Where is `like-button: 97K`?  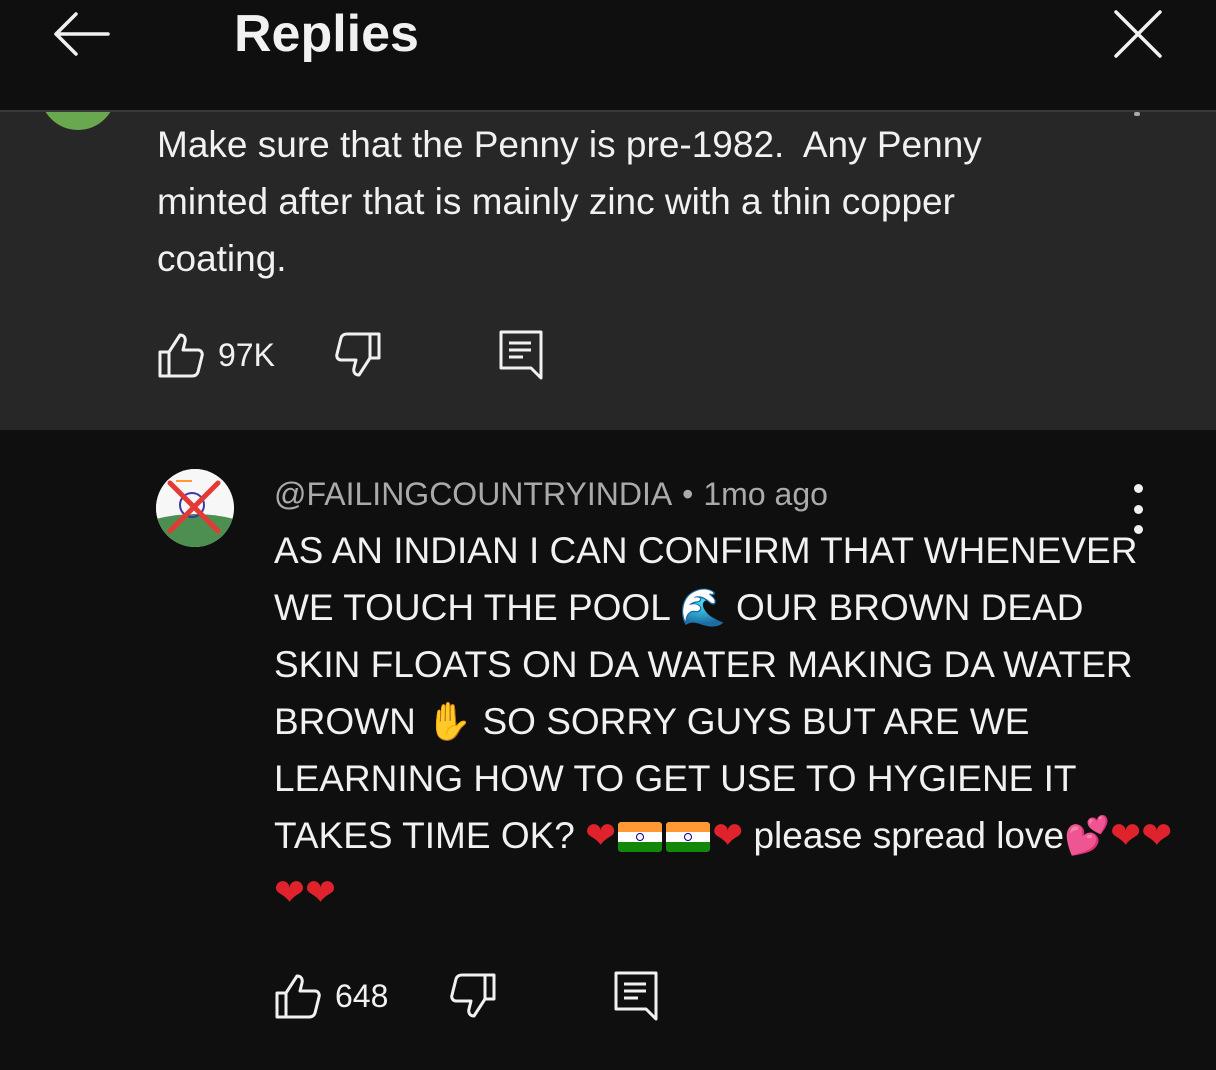
like-button: 97K is located at coordinates (216, 355).